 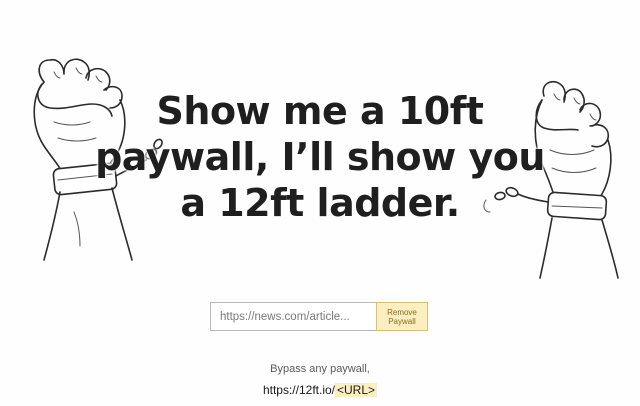 What do you see at coordinates (320, 369) in the screenshot?
I see `tagline: Bypass any paywall,` at bounding box center [320, 369].